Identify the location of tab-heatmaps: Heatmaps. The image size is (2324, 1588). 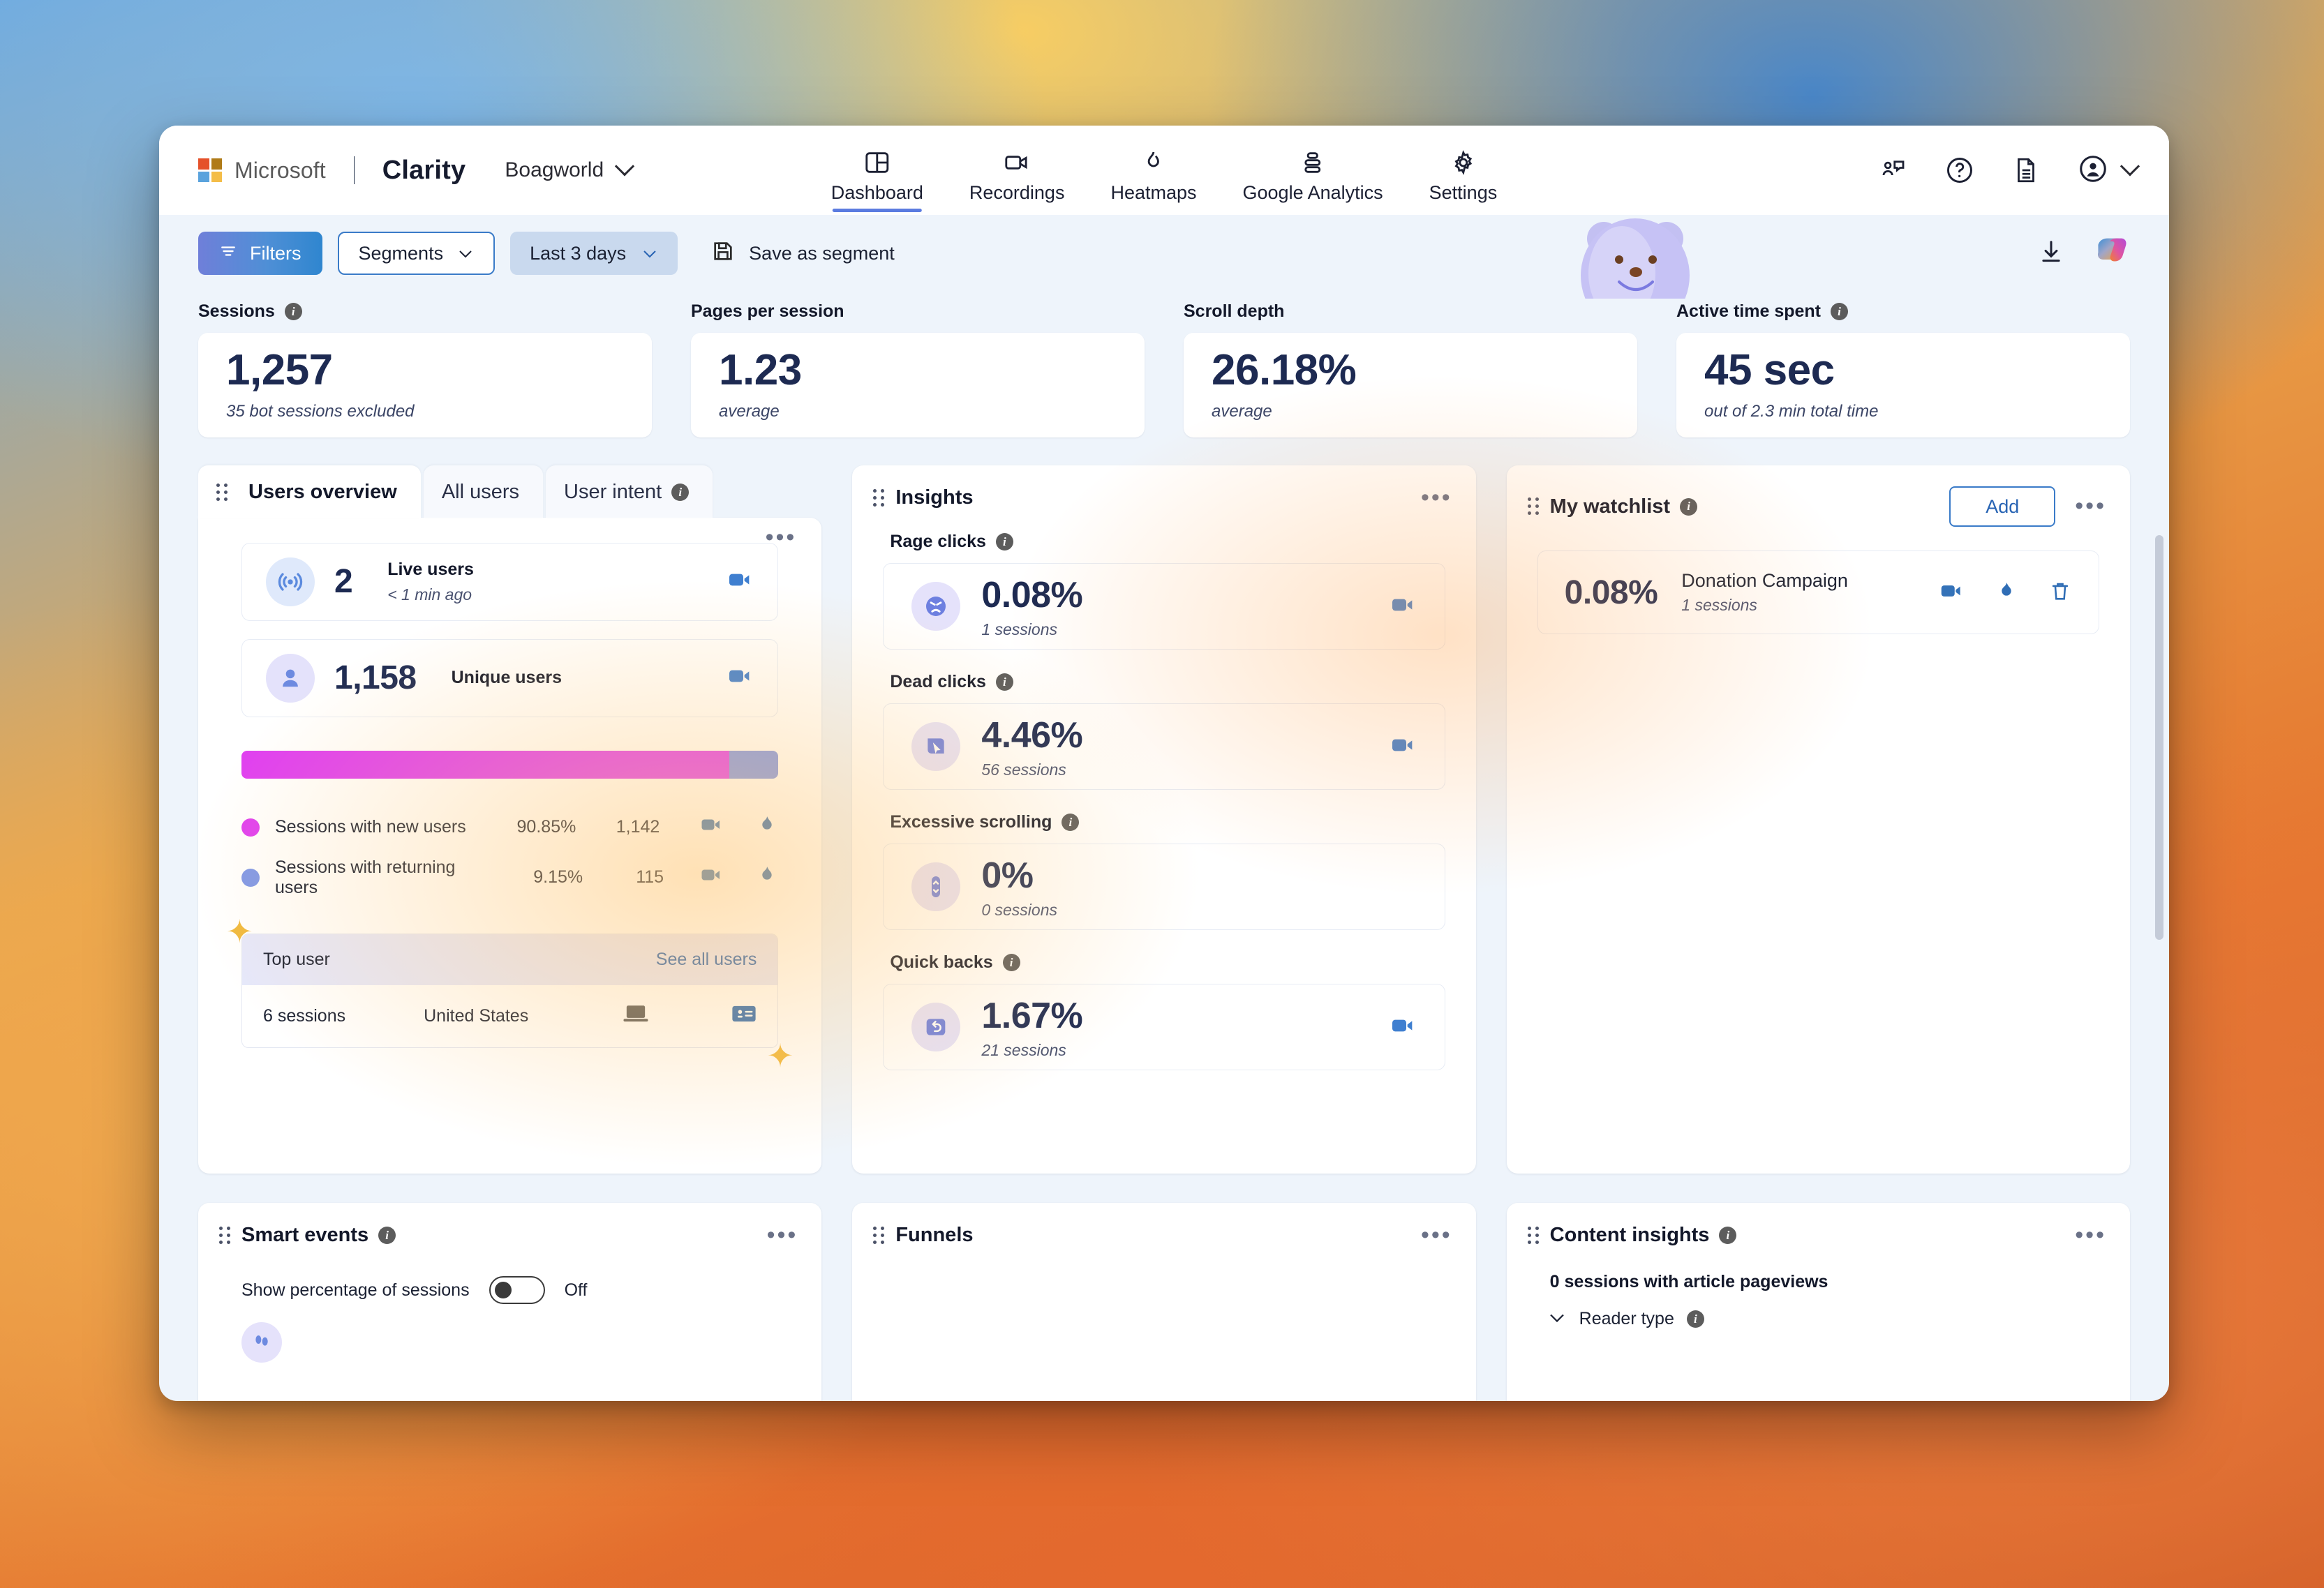
(1153, 182).